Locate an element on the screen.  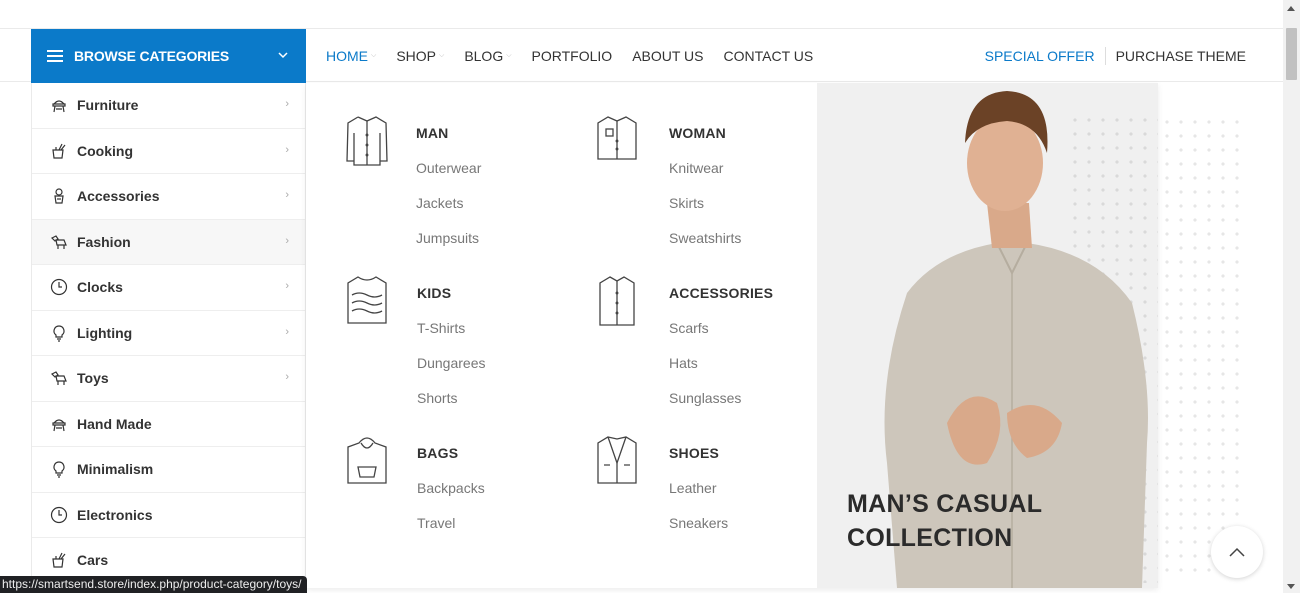
menu-title-accessories: ACCESSORIES is located at coordinates (721, 293).